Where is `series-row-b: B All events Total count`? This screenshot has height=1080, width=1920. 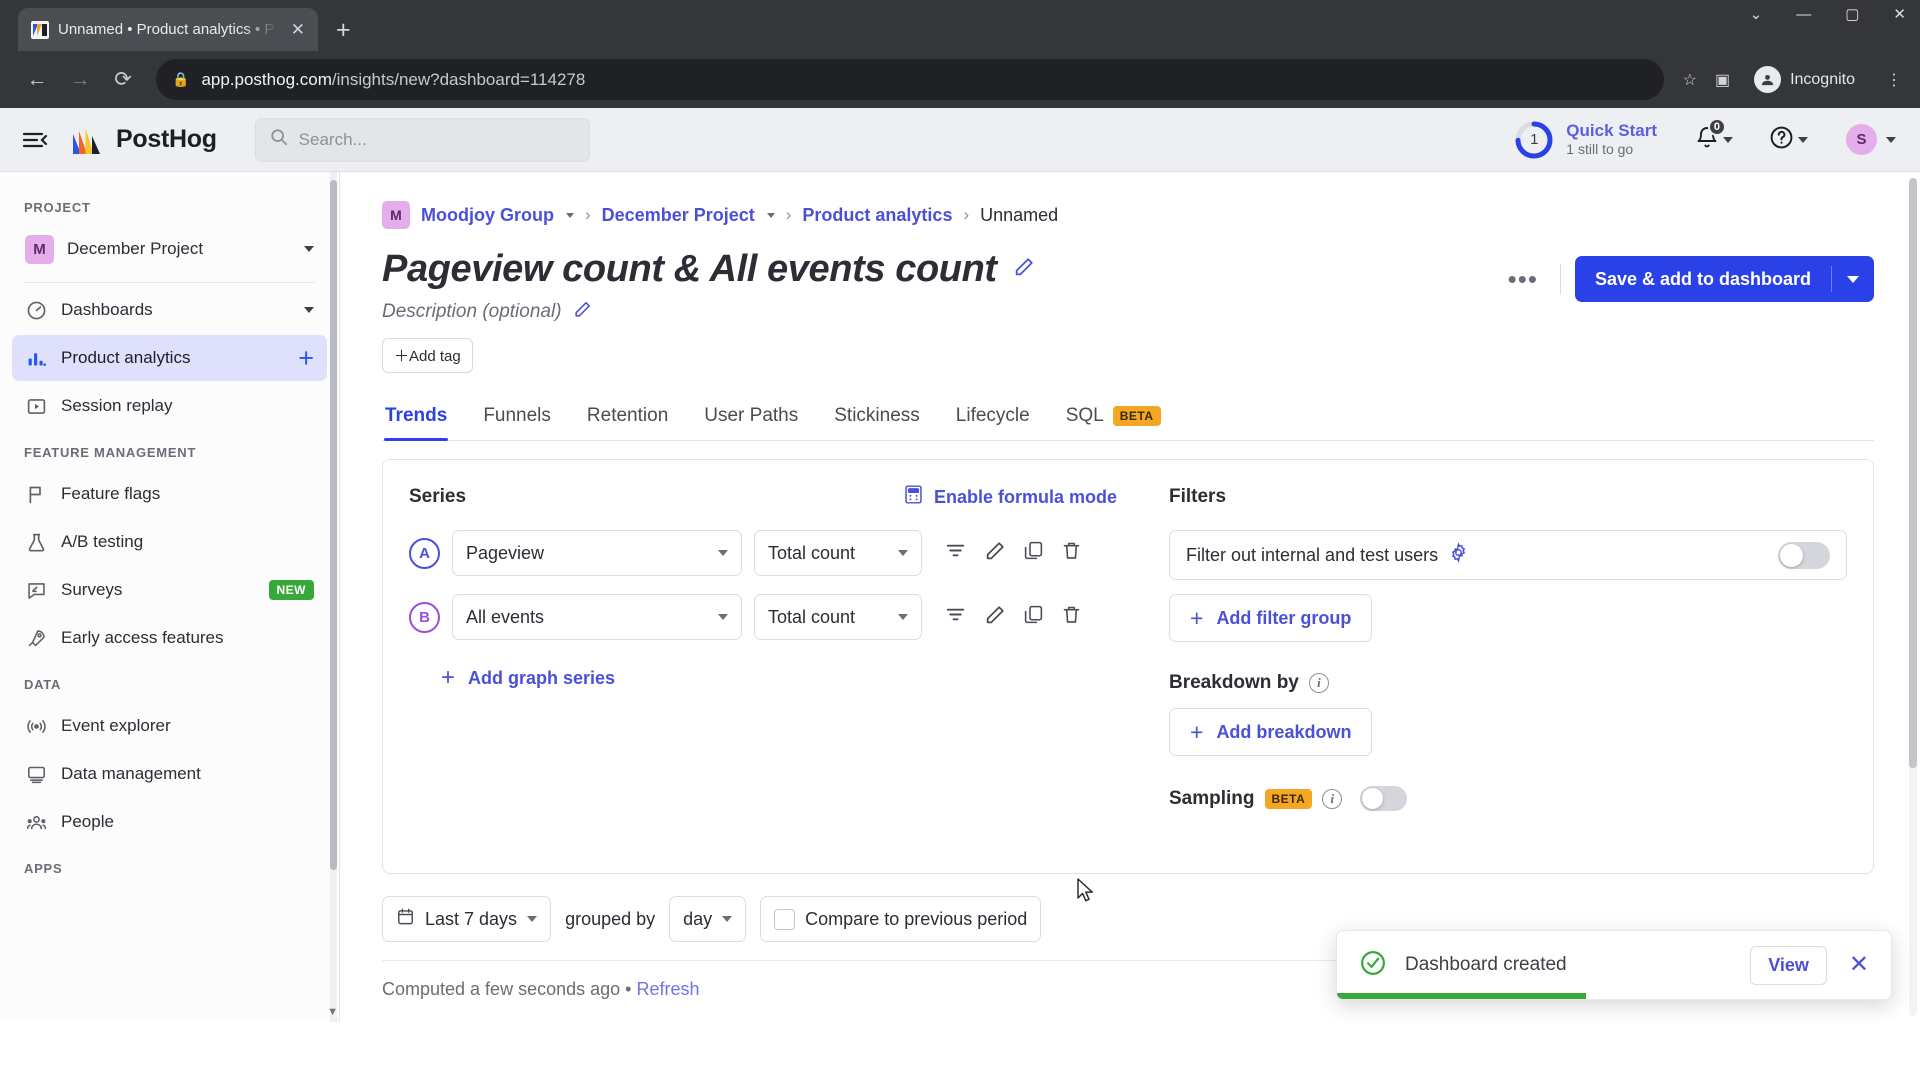 series-row-b: B All events Total count is located at coordinates (763, 617).